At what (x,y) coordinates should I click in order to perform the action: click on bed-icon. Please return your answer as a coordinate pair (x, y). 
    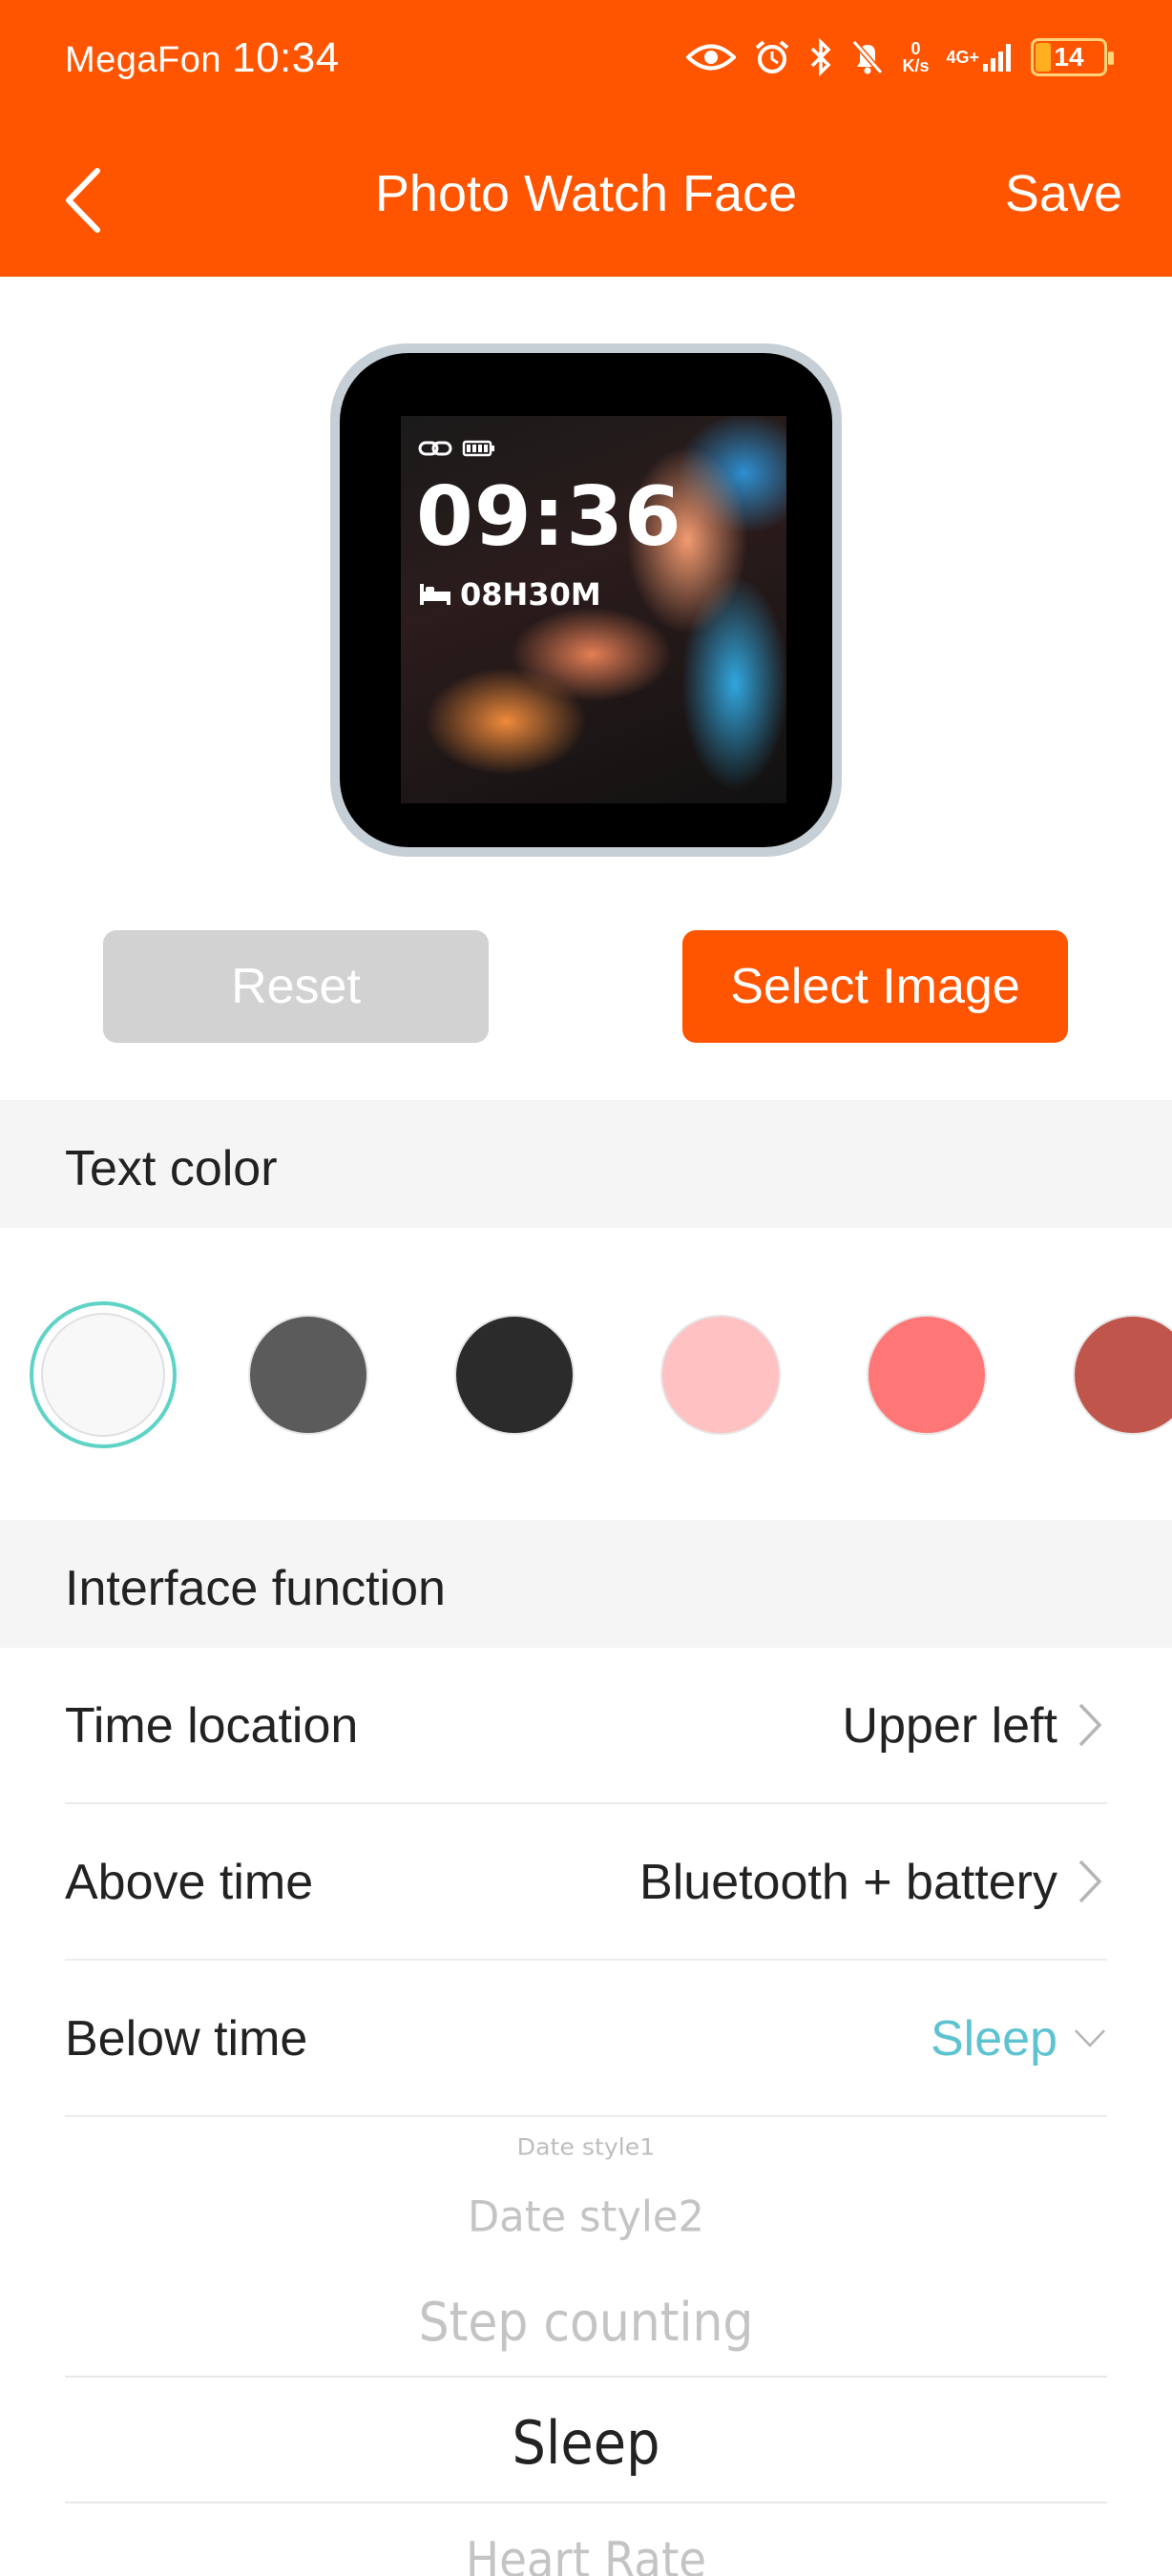
    Looking at the image, I should click on (435, 594).